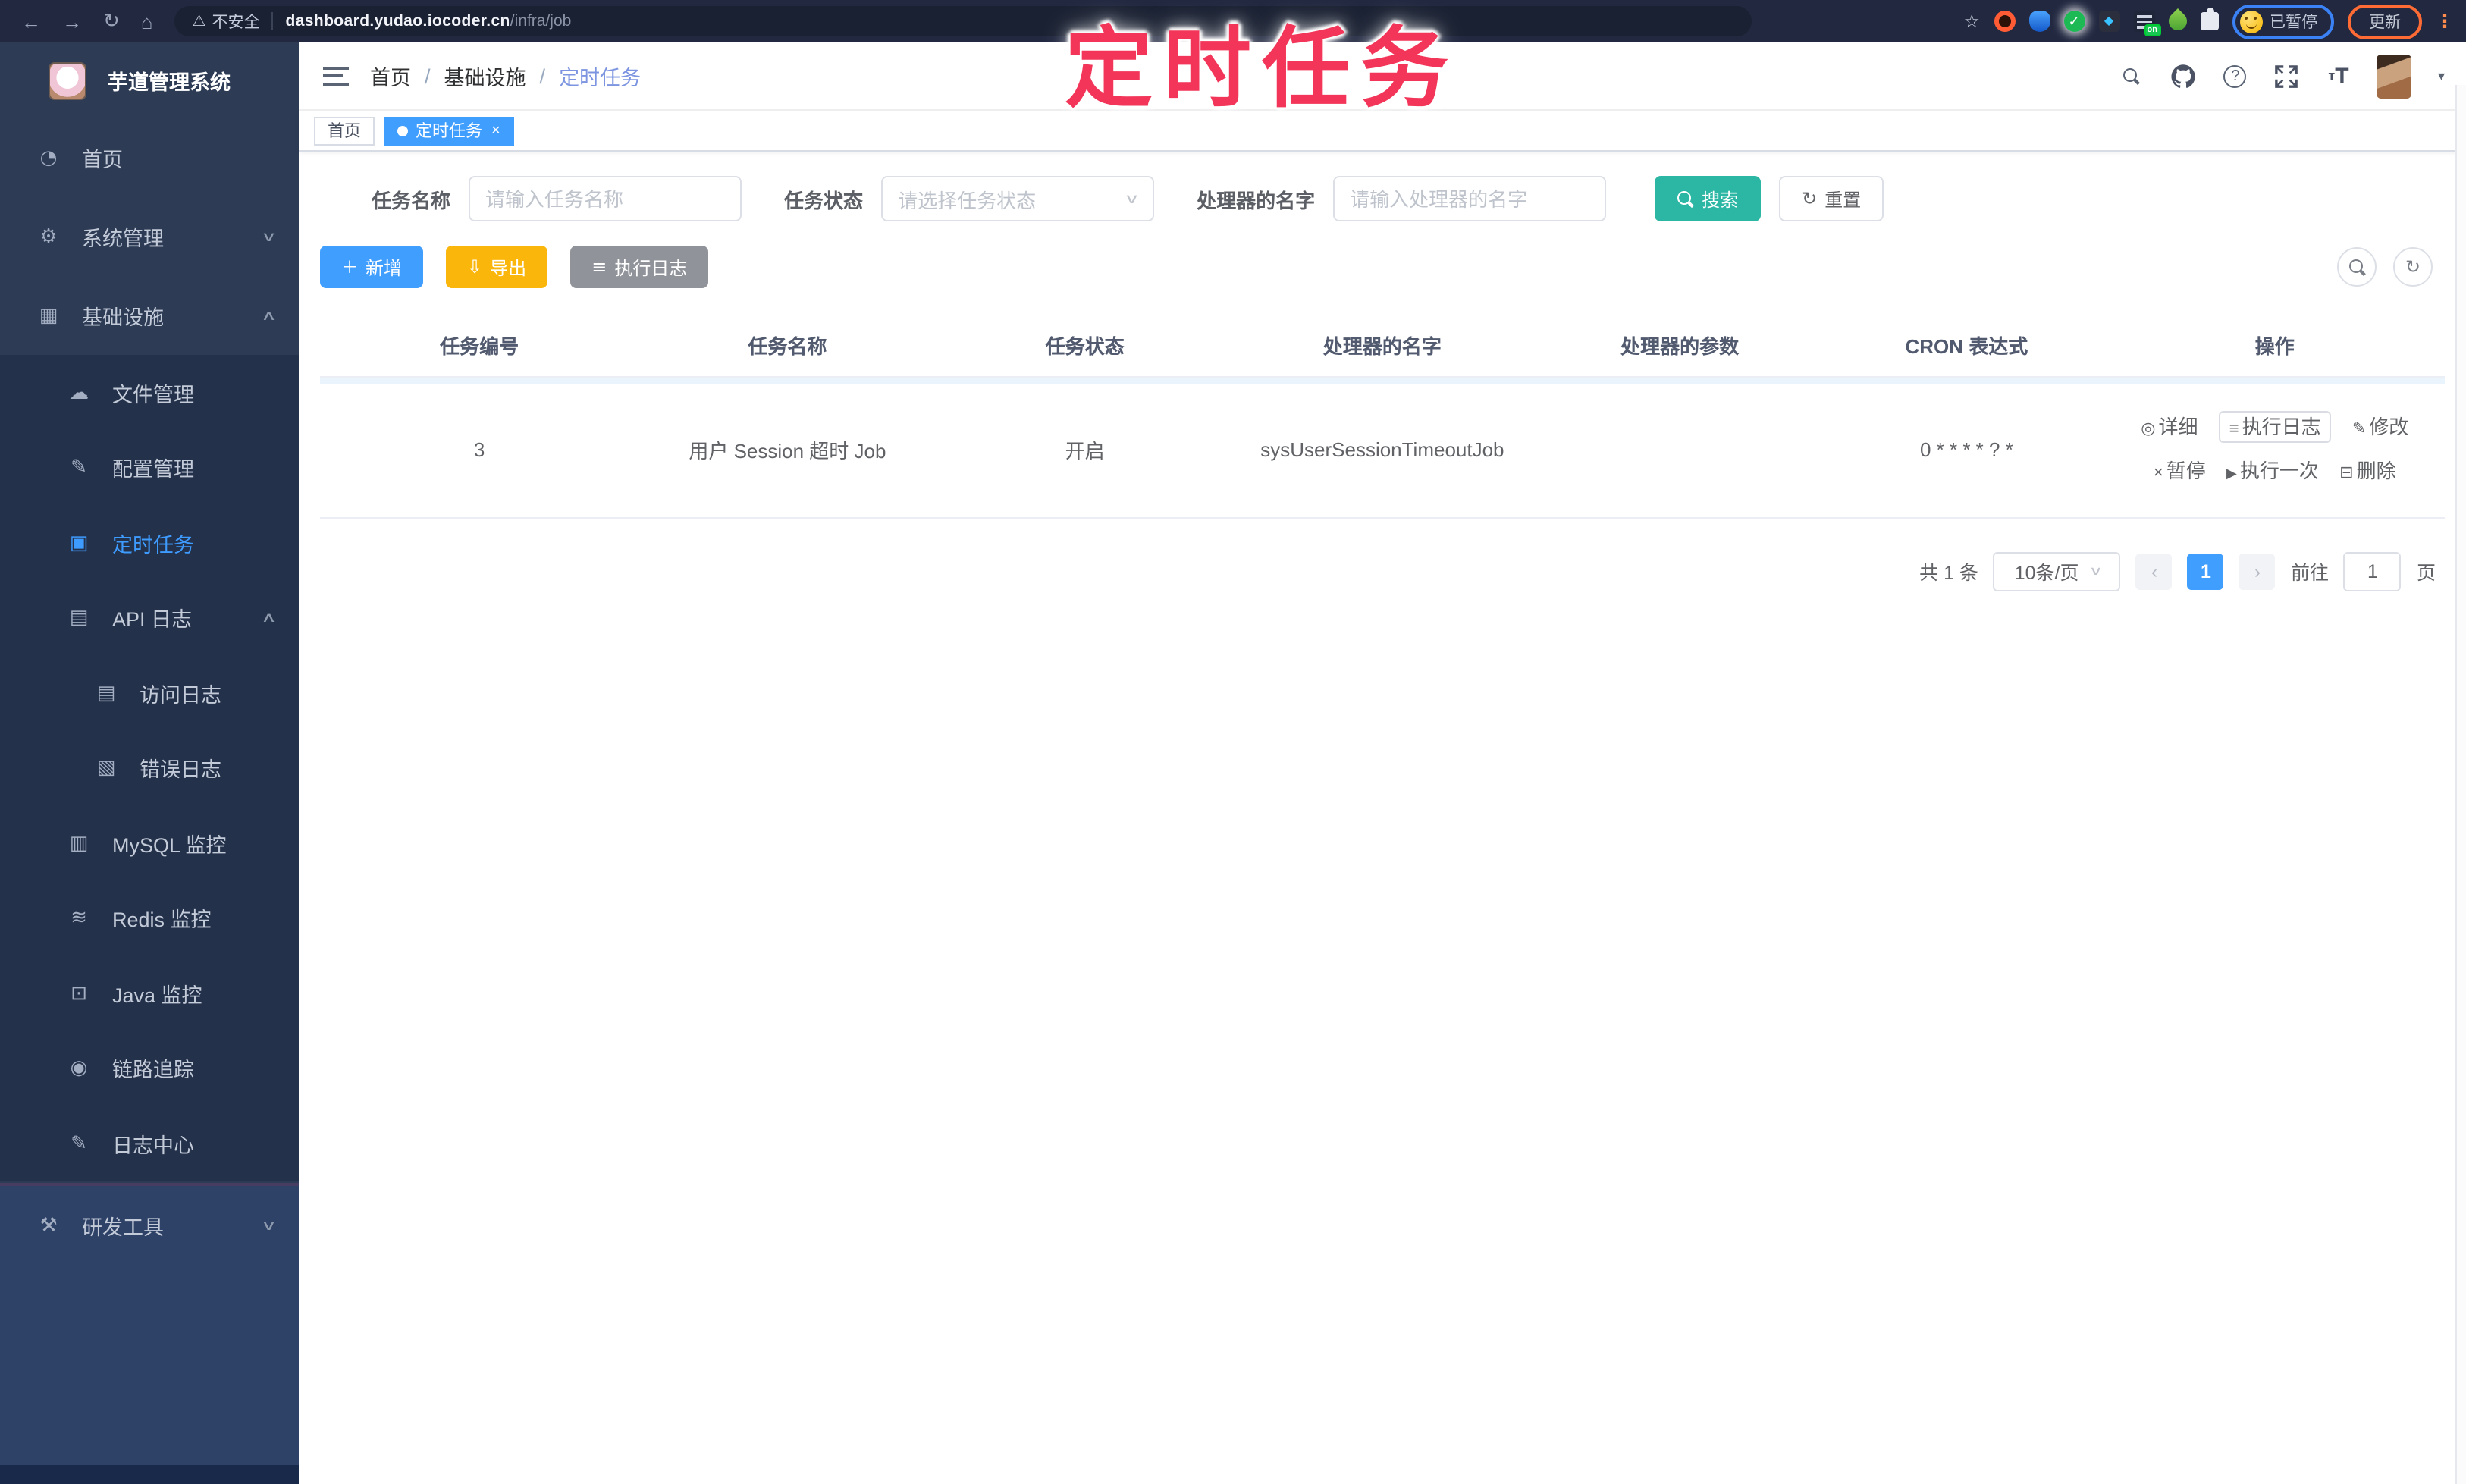  Describe the element at coordinates (2380, 427) in the screenshot. I see `edit-link: 修改` at that location.